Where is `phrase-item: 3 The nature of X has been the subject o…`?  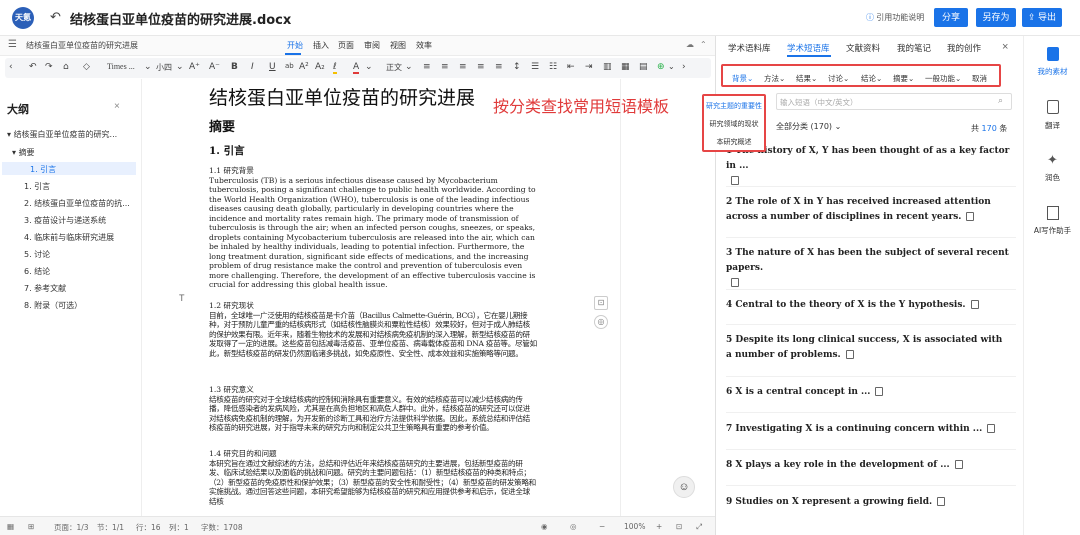 phrase-item: 3 The nature of X has been the subject o… is located at coordinates (868, 268).